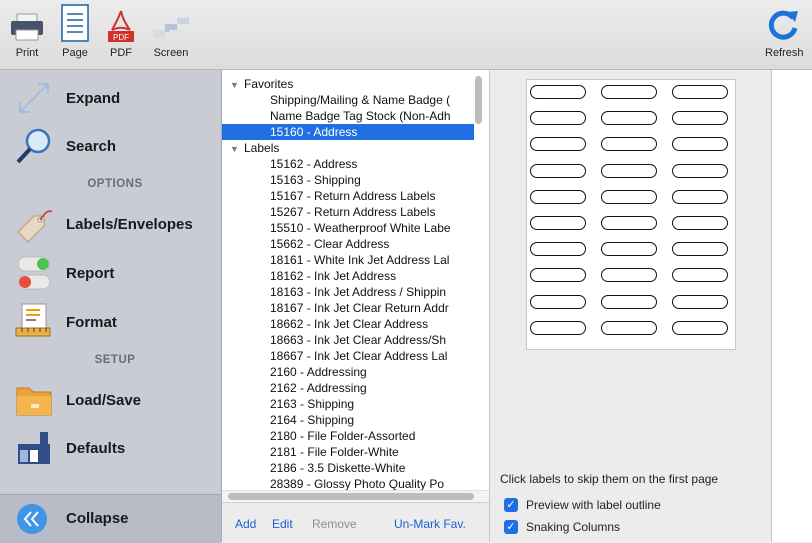 The width and height of the screenshot is (812, 543). What do you see at coordinates (34, 98) in the screenshot?
I see `expand-icon` at bounding box center [34, 98].